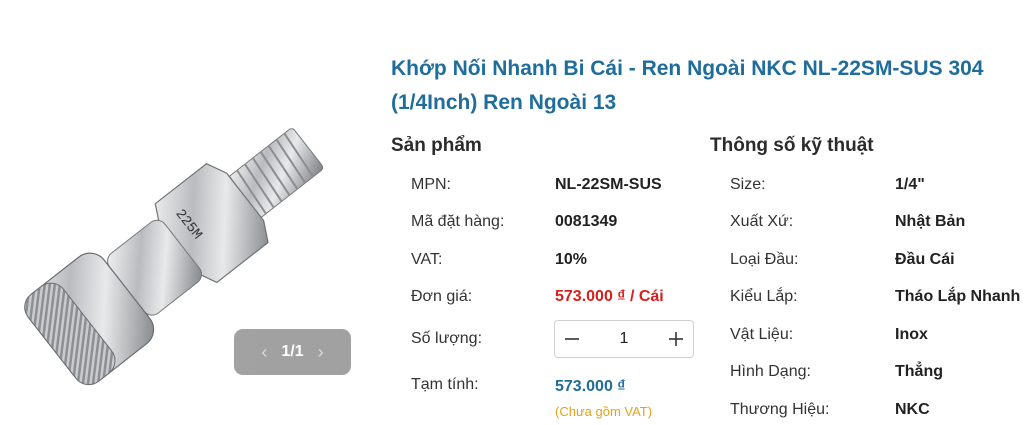  Describe the element at coordinates (676, 339) in the screenshot. I see `plus-icon` at that location.